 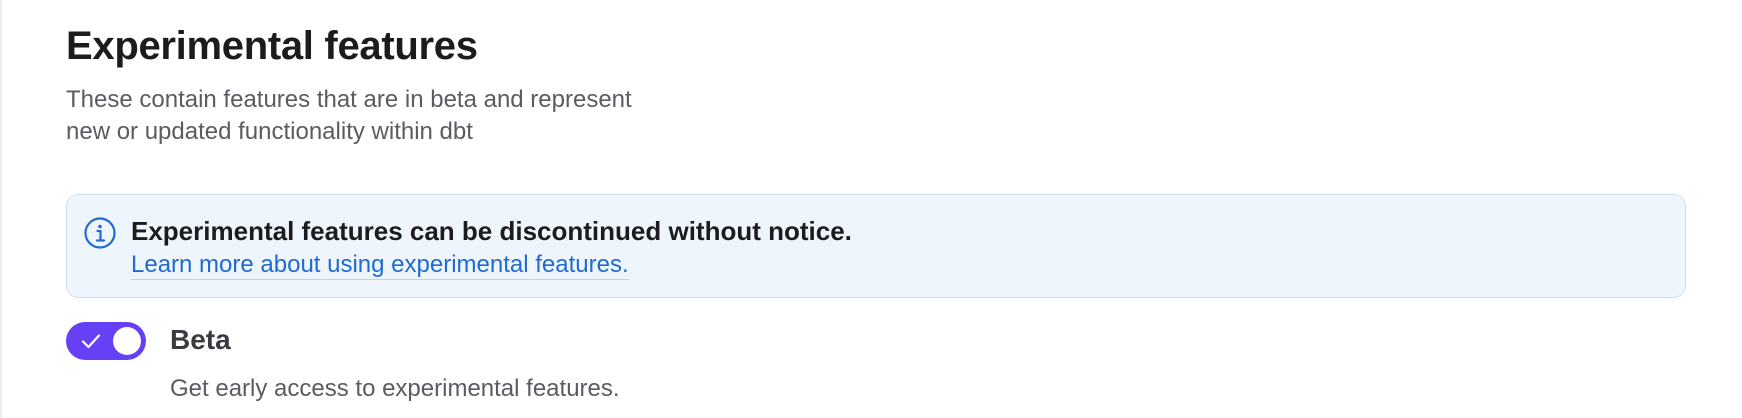 What do you see at coordinates (1, 209) in the screenshot?
I see `left-divider` at bounding box center [1, 209].